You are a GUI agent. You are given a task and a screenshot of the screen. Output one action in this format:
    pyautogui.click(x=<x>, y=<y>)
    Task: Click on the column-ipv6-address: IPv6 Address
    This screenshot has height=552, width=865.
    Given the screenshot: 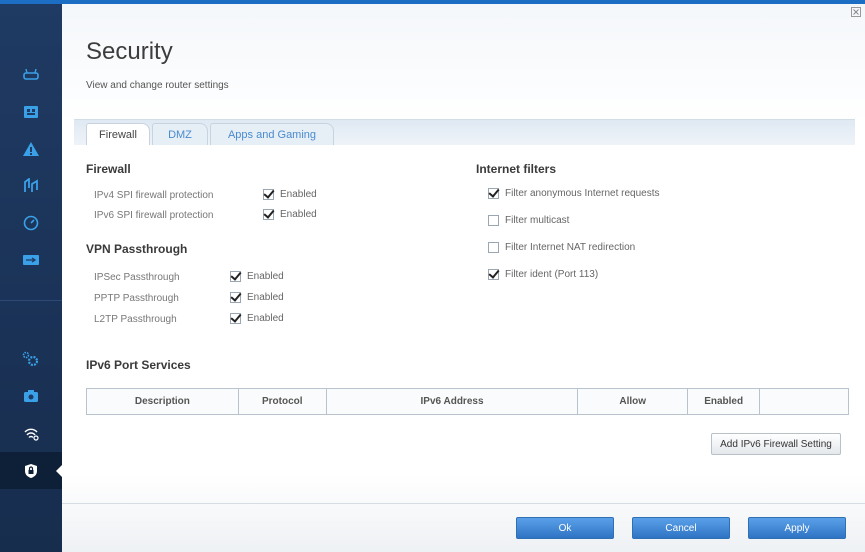 What is the action you would take?
    pyautogui.click(x=452, y=401)
    